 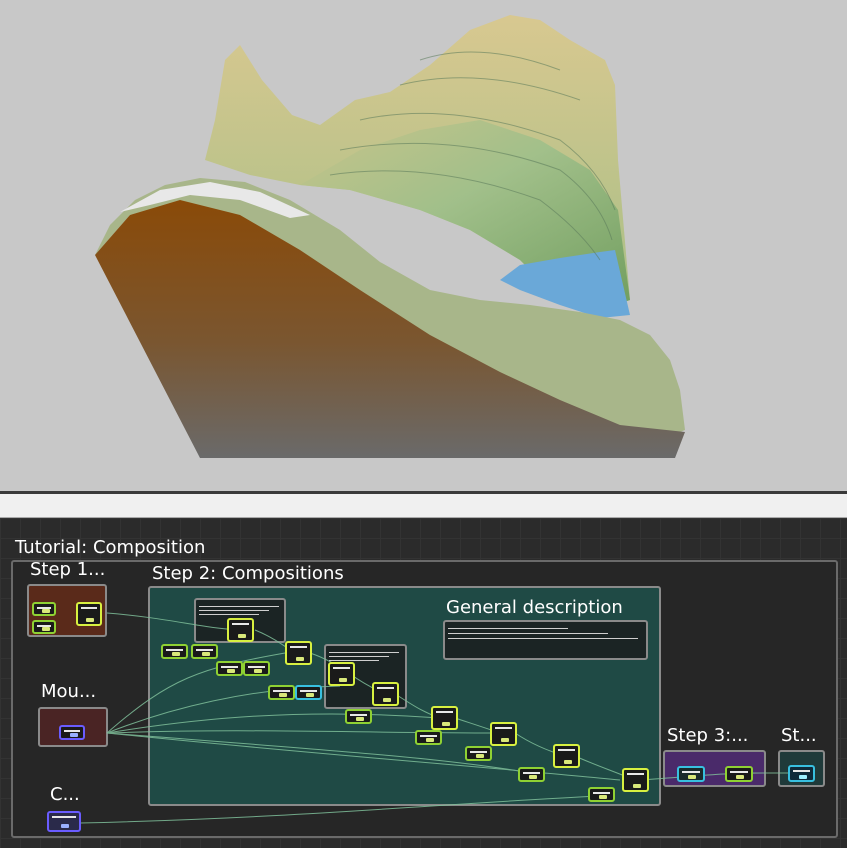 I want to click on graph-panel-header, so click(x=423, y=506).